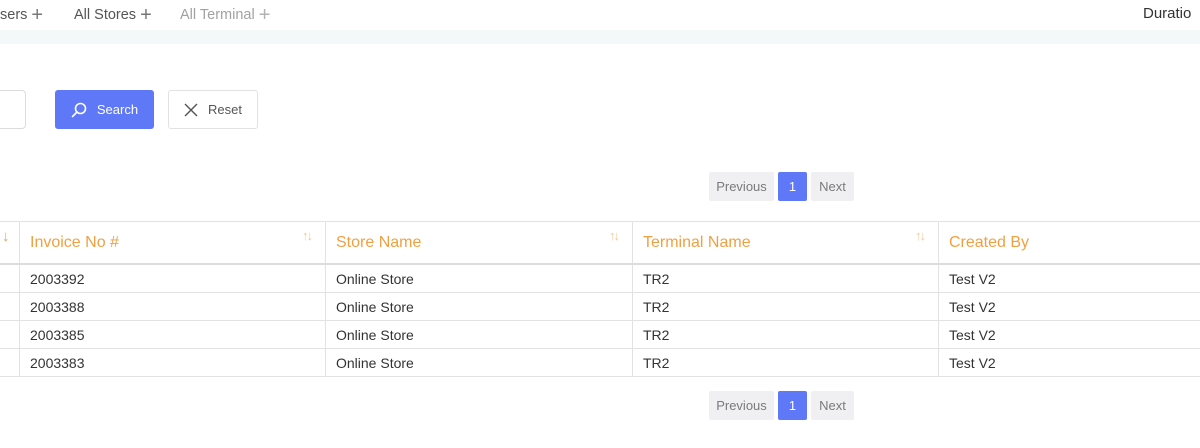 The width and height of the screenshot is (1200, 448). What do you see at coordinates (379, 242) in the screenshot?
I see `column-store-name-label: Store Name` at bounding box center [379, 242].